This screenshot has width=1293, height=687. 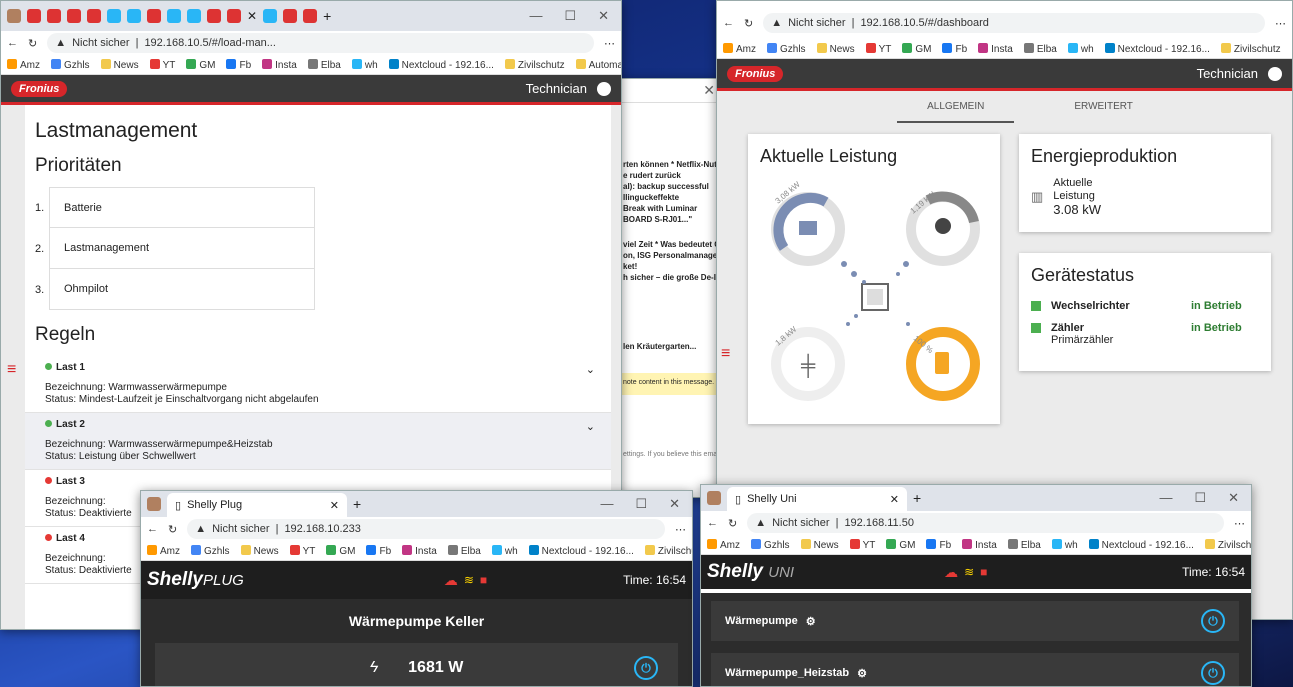 I want to click on priority-item: 2. Lastmanagement, so click(x=318, y=248).